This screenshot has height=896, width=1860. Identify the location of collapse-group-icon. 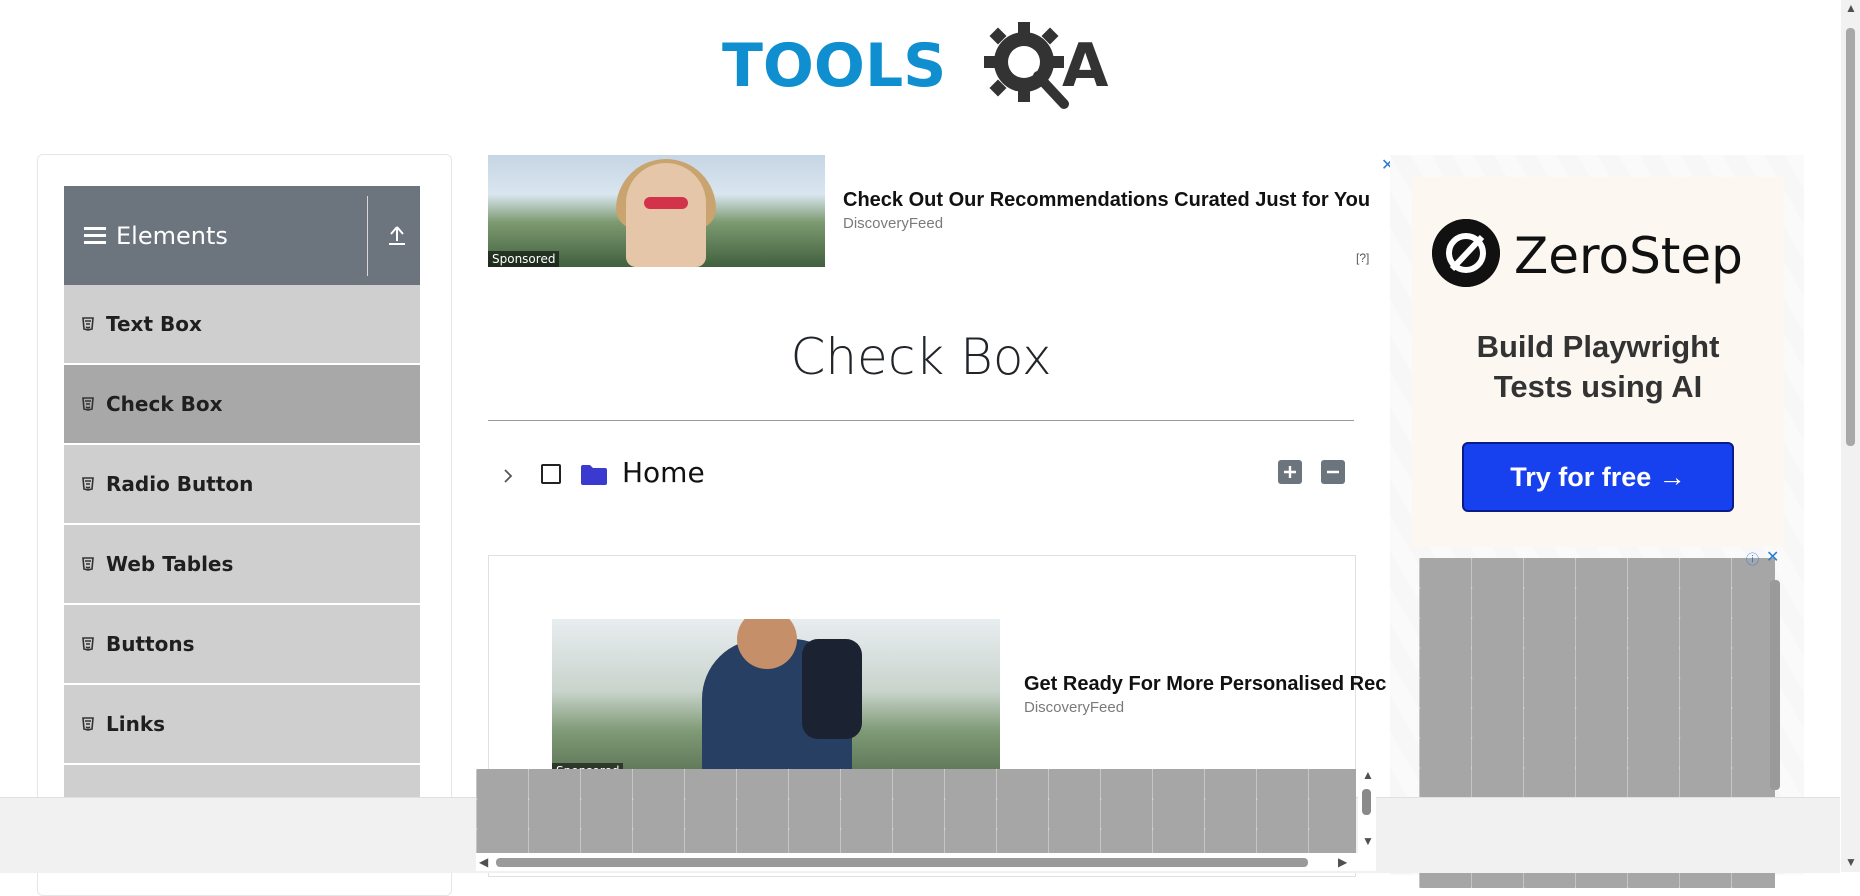
(397, 235).